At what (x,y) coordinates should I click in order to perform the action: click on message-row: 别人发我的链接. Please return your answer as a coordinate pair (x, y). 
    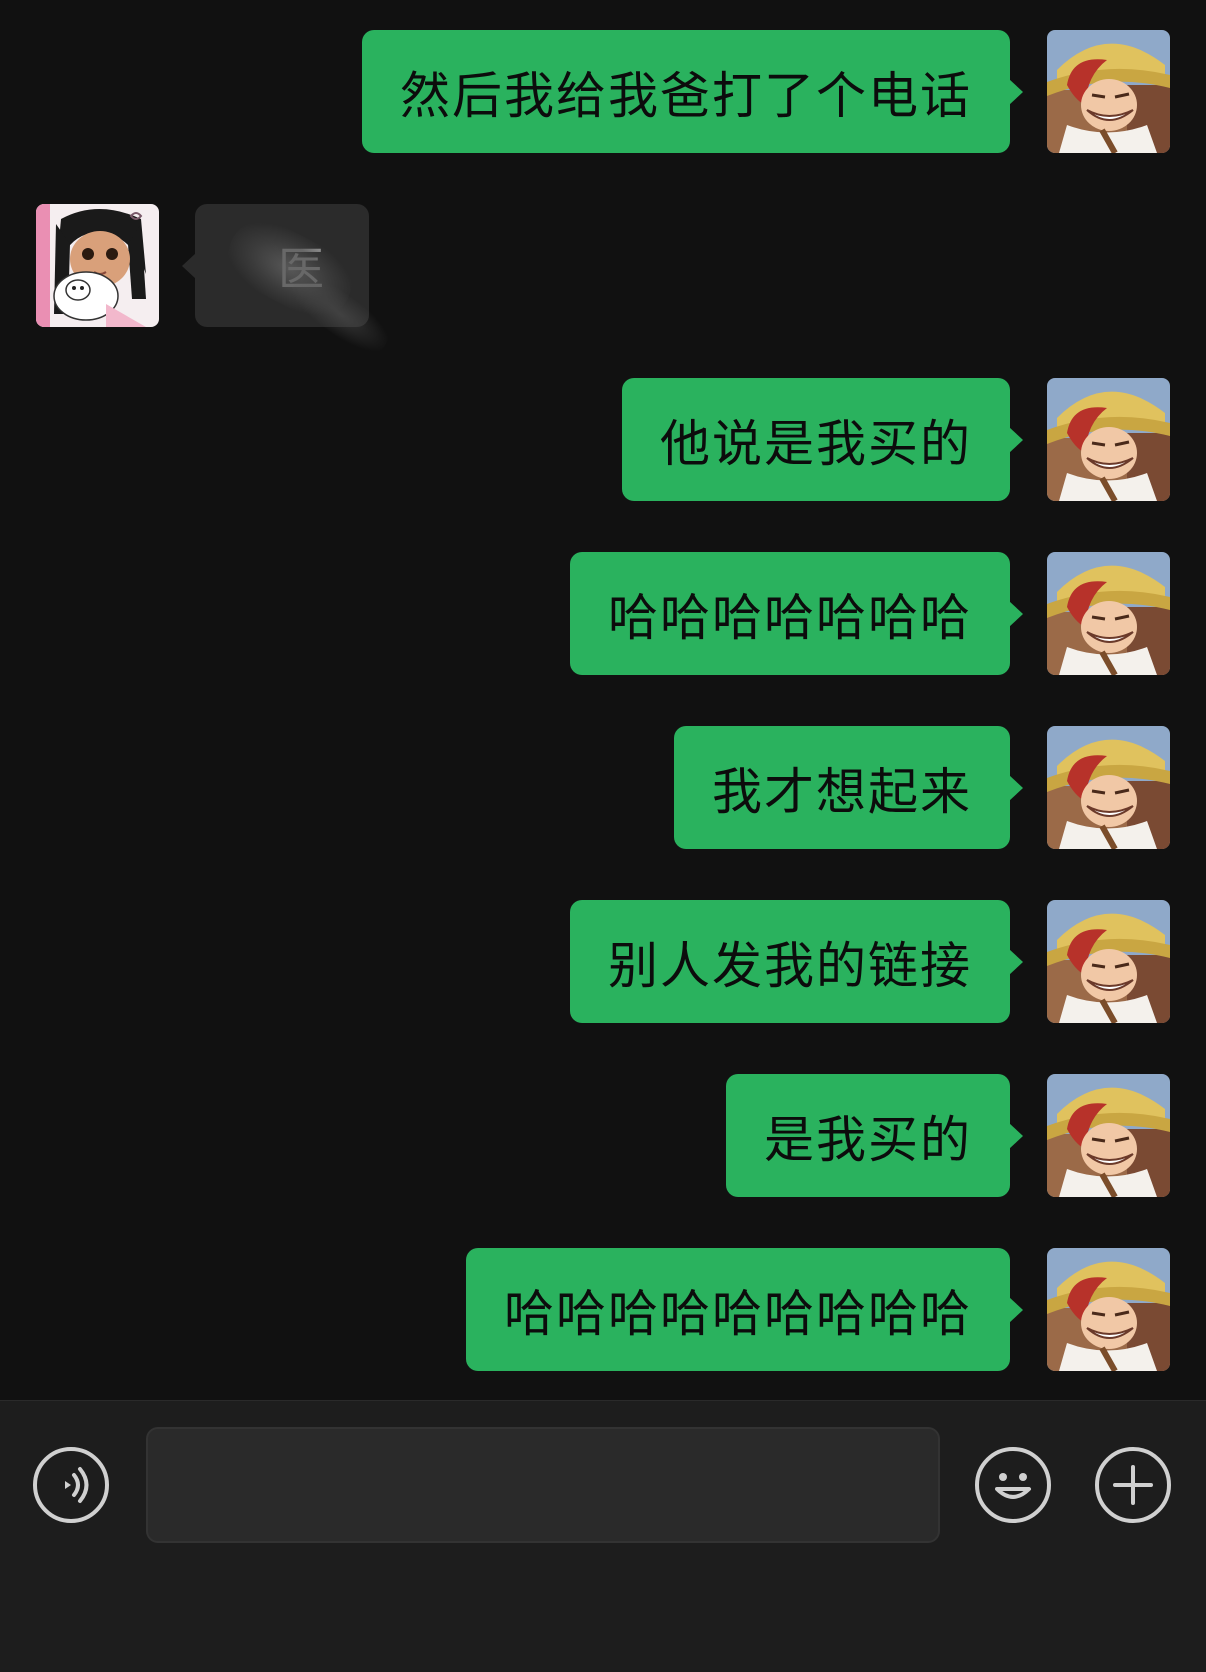
    Looking at the image, I should click on (603, 961).